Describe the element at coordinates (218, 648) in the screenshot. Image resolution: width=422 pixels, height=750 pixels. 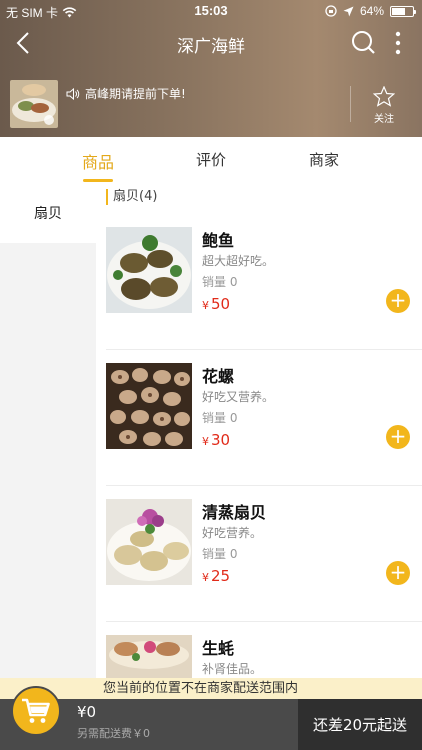
I see `product-name: 生蚝` at that location.